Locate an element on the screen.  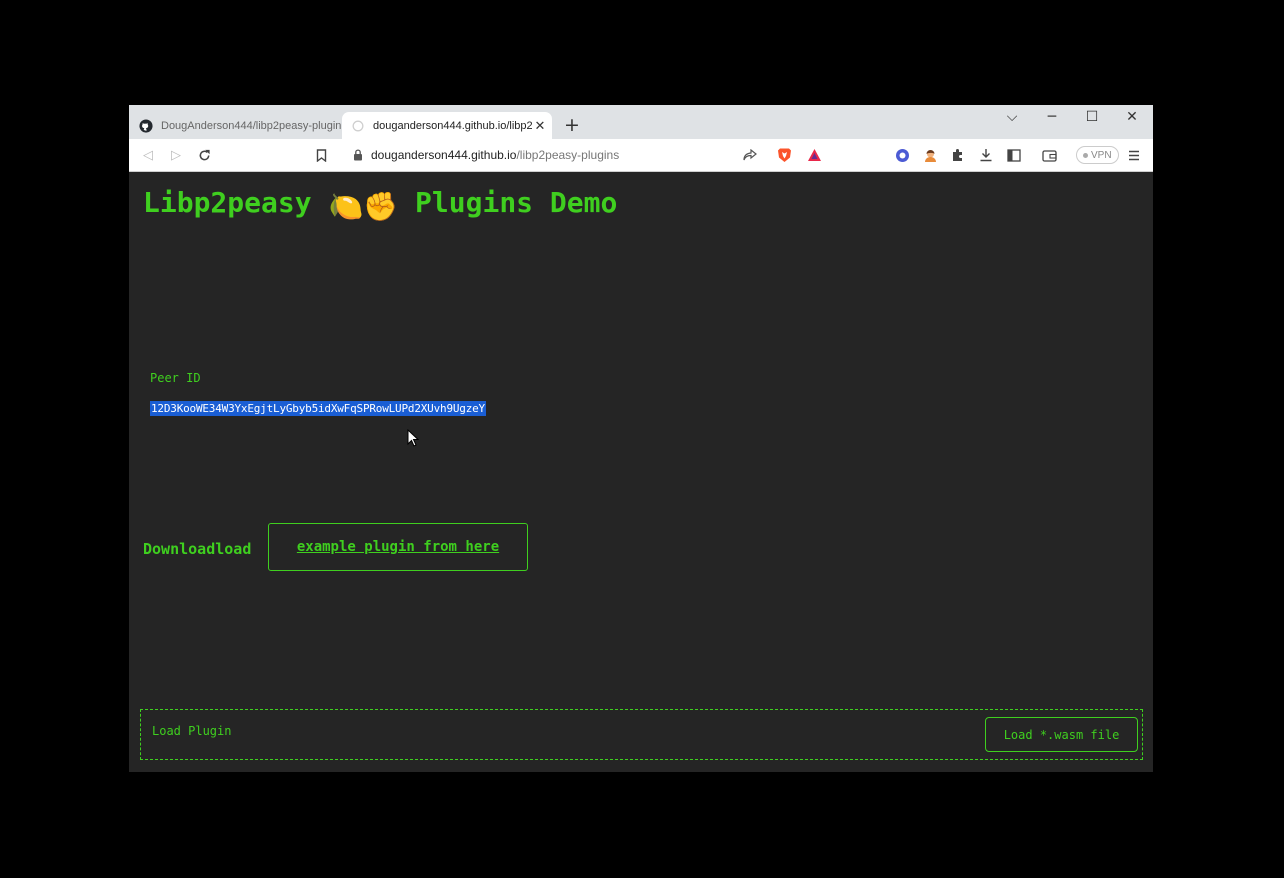
back-icon: ◁ is located at coordinates (148, 155).